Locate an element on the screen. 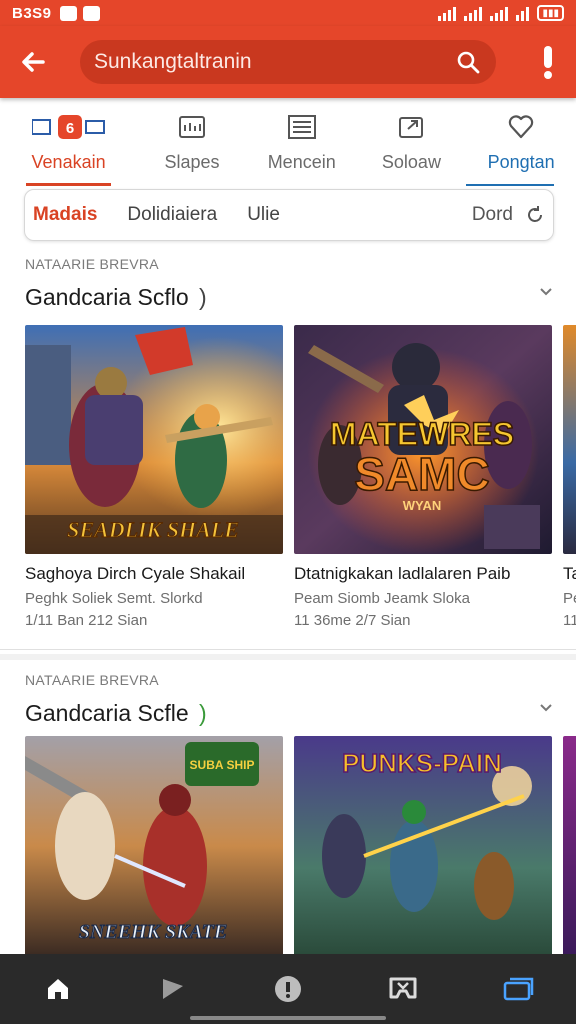  category-tabs: 6 Venakain Slapes Mencein Soloaw Pongtan is located at coordinates (288, 142).